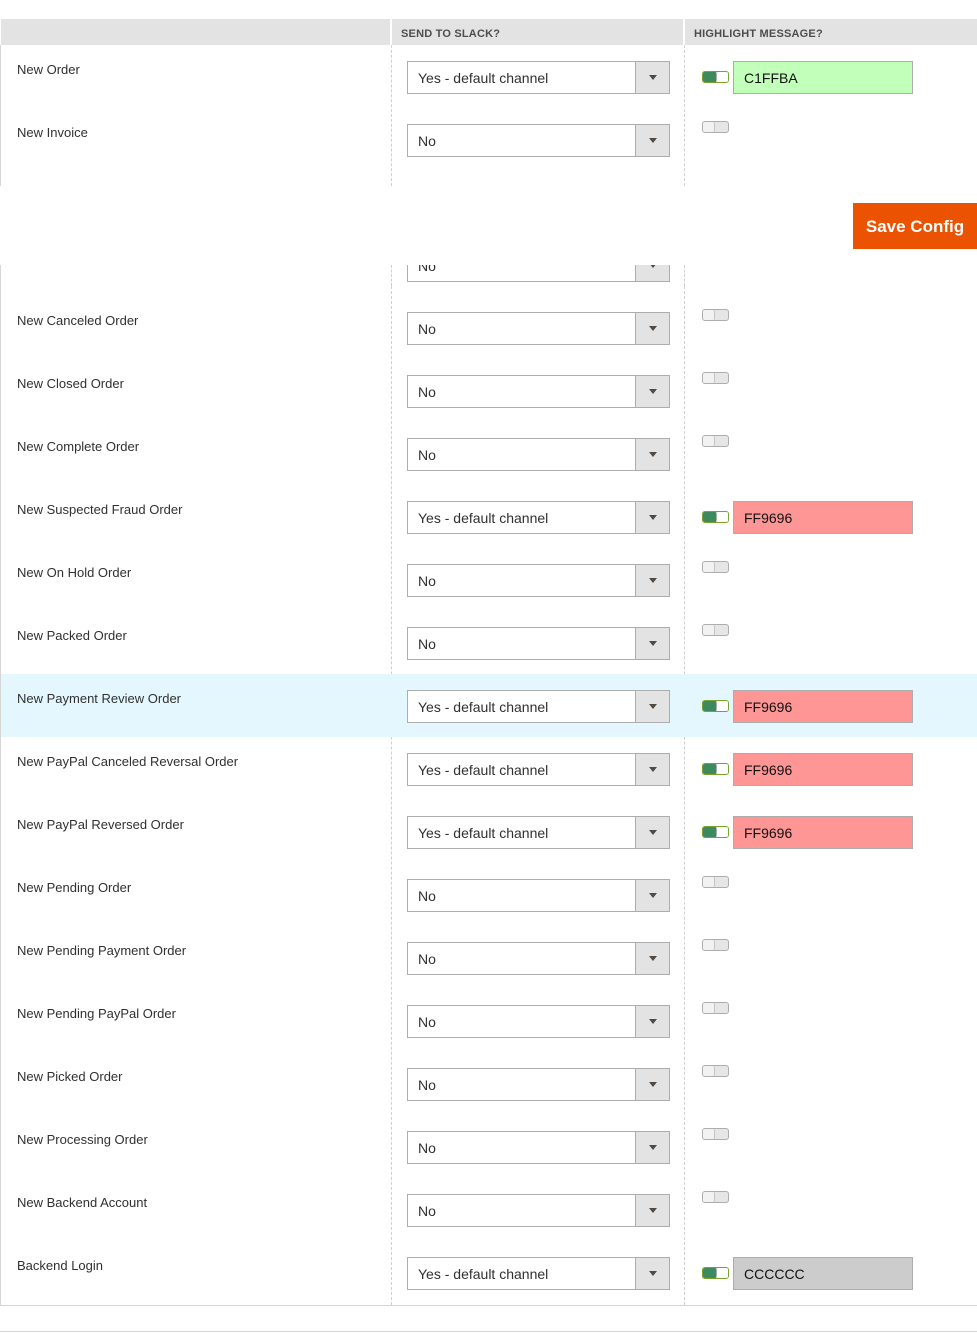  What do you see at coordinates (823, 1273) in the screenshot?
I see `highlight-color-input: CCCCCC` at bounding box center [823, 1273].